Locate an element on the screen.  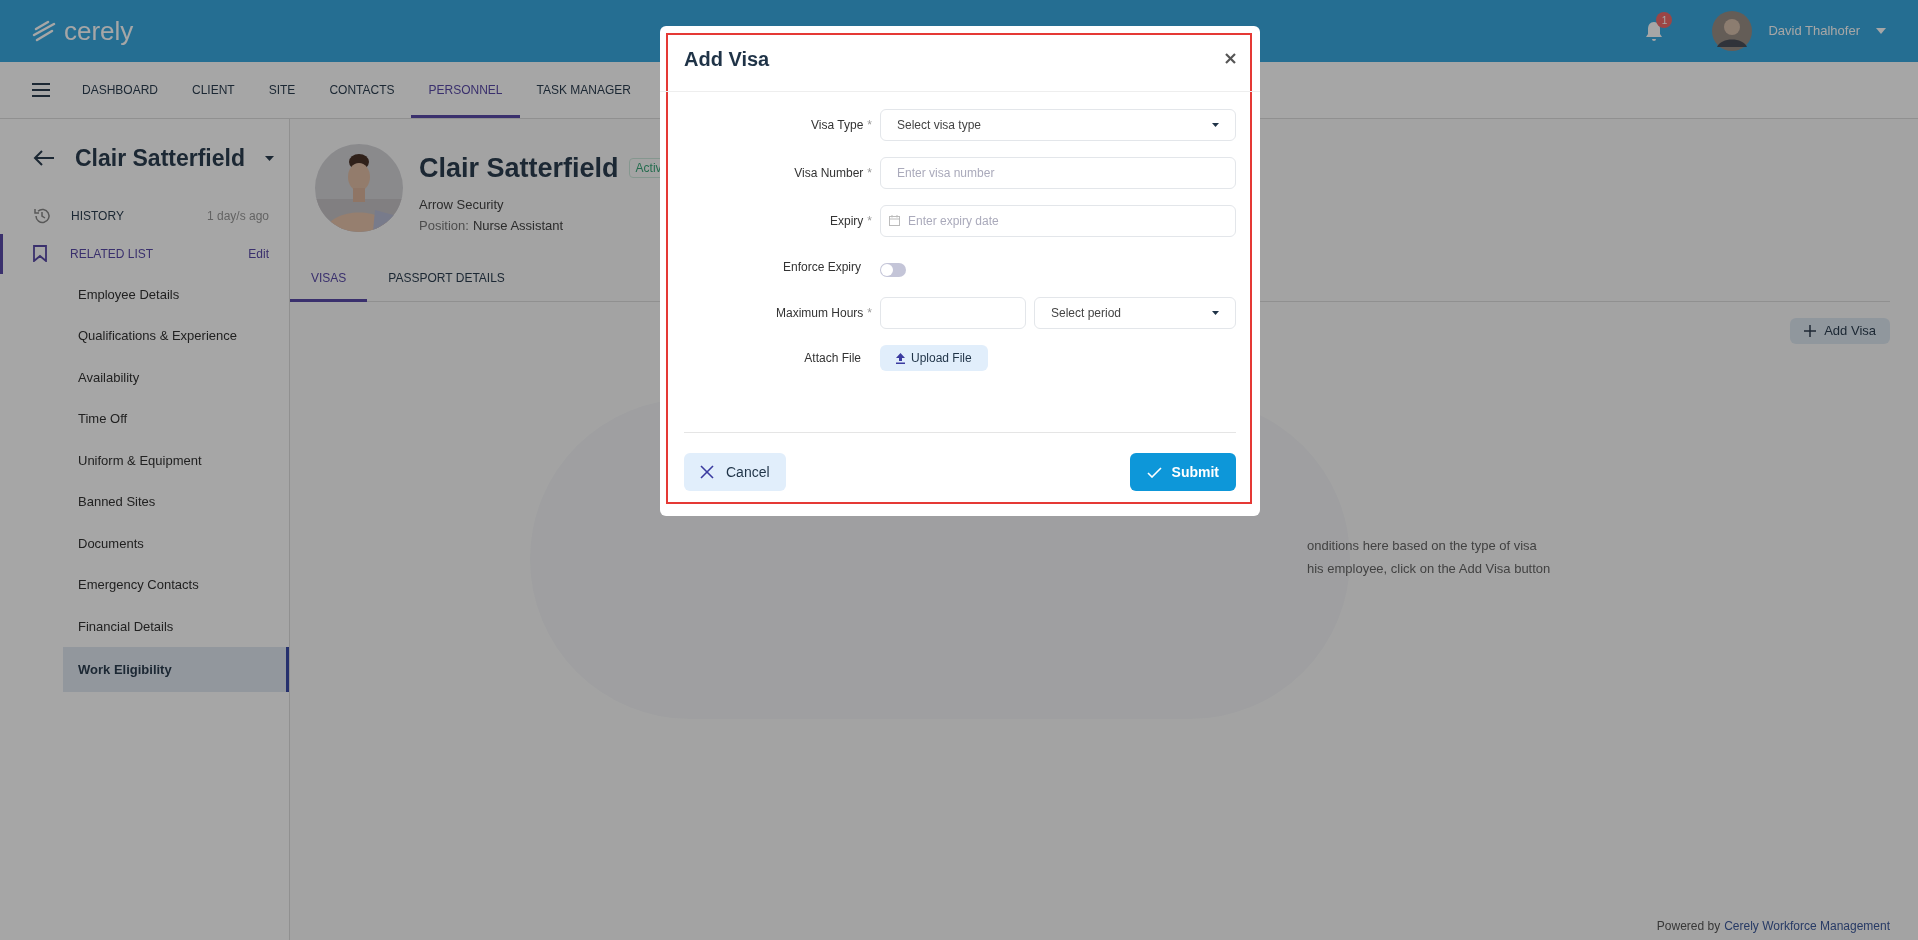
field-label: Attach File is located at coordinates (832, 358).